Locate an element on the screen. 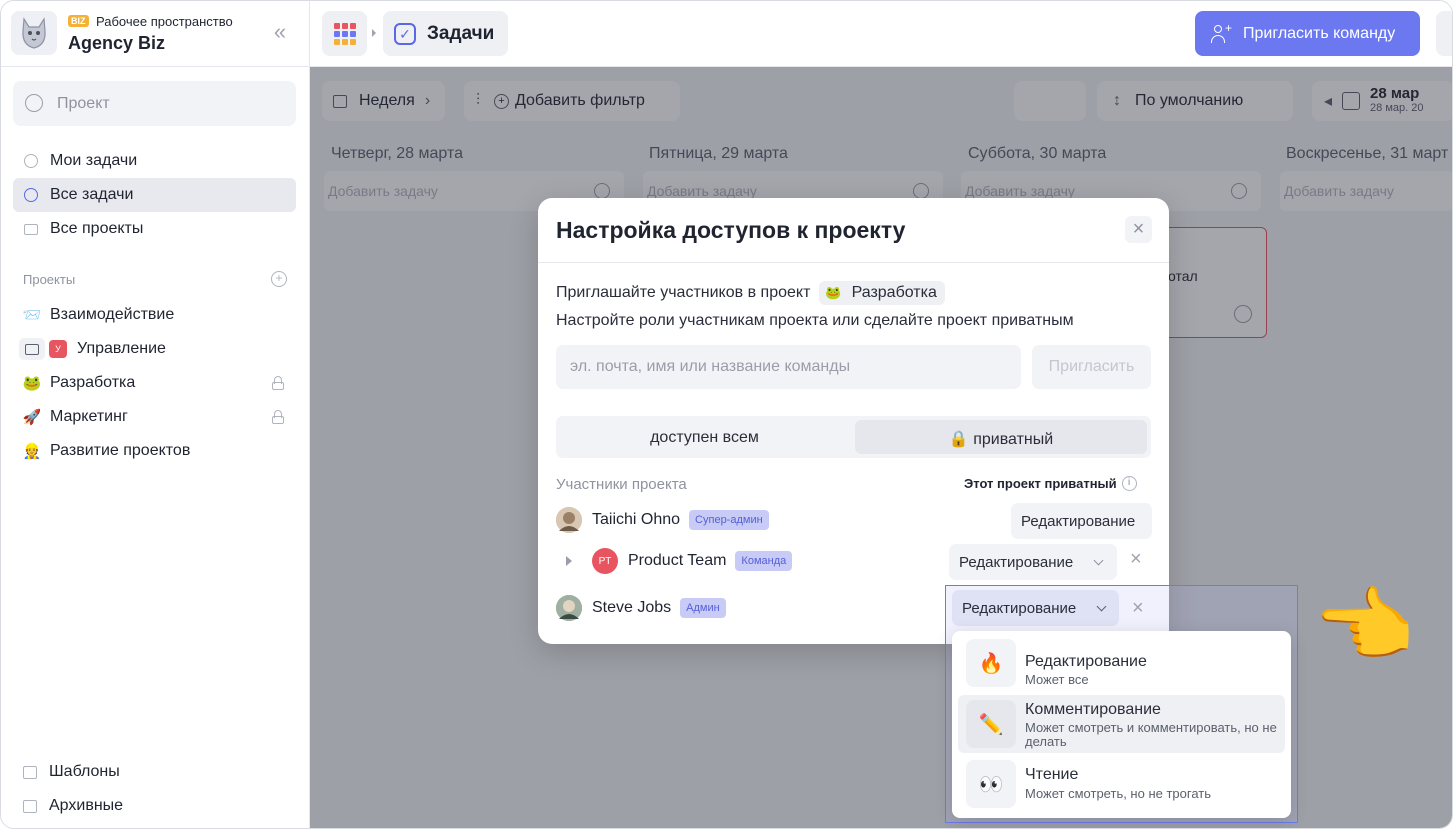  project-item-marketing: 🚀 Маркетинг is located at coordinates (154, 417).